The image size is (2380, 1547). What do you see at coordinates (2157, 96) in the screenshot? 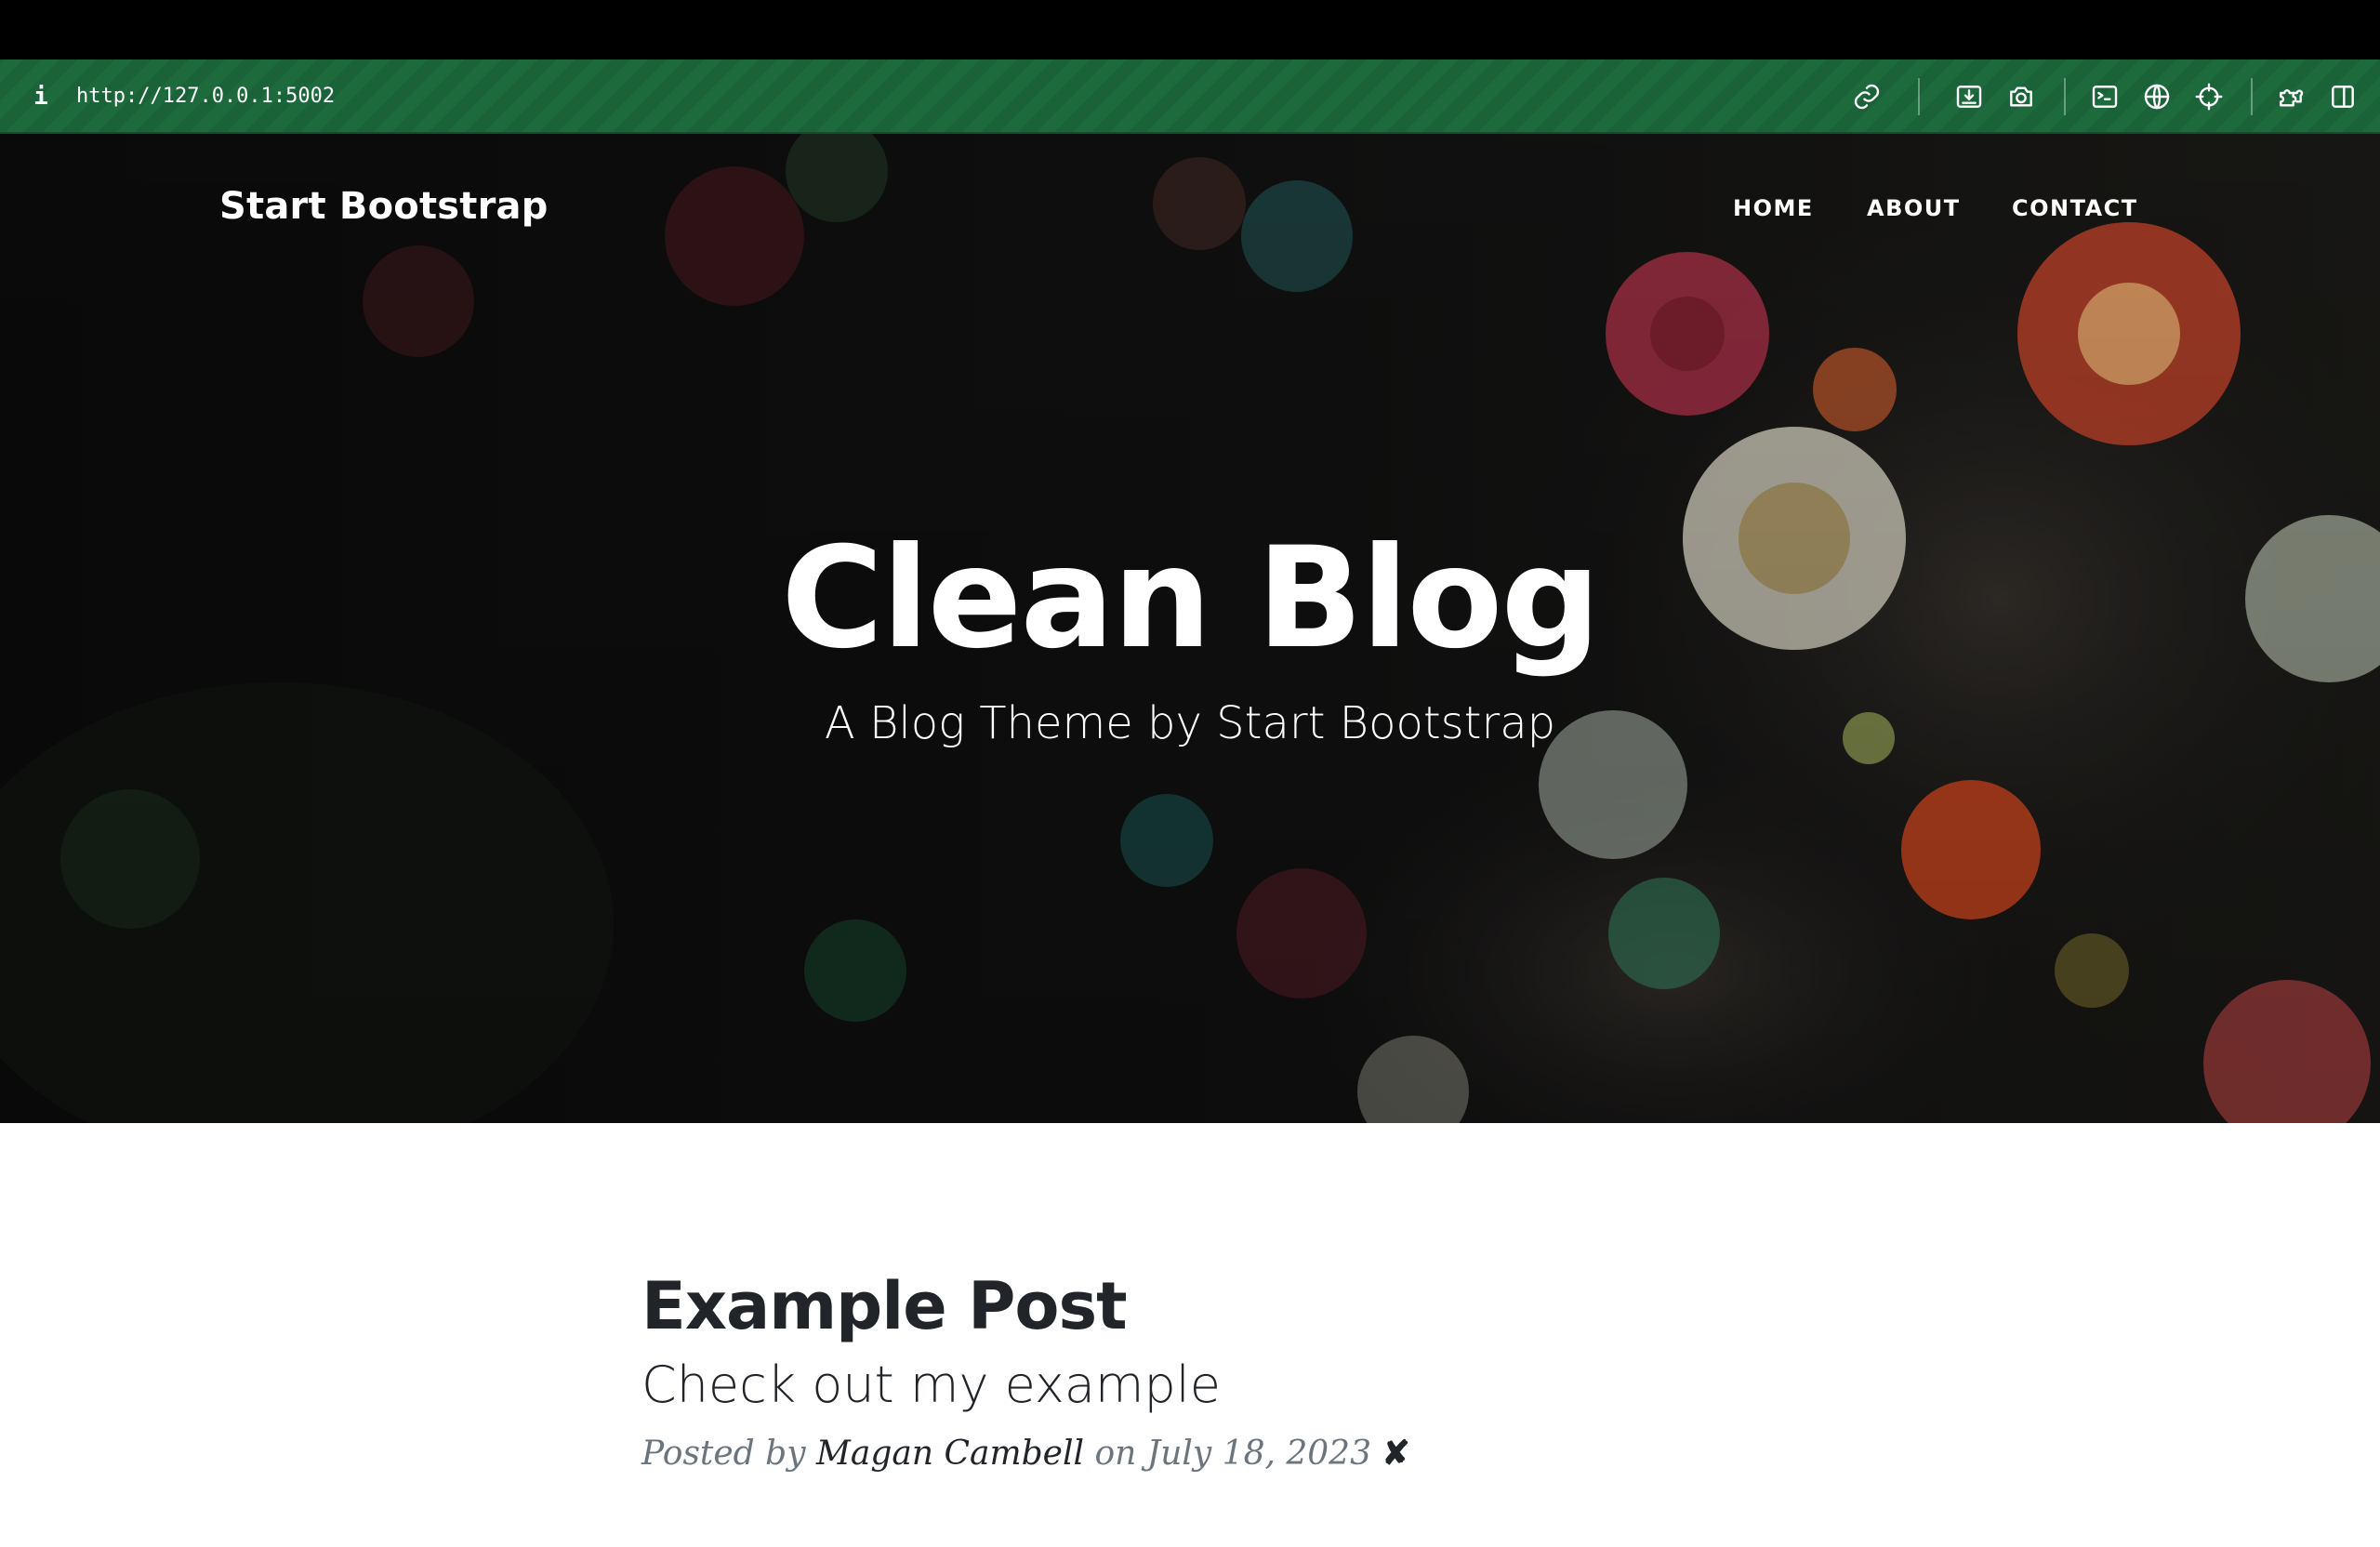
I see `globe-icon` at bounding box center [2157, 96].